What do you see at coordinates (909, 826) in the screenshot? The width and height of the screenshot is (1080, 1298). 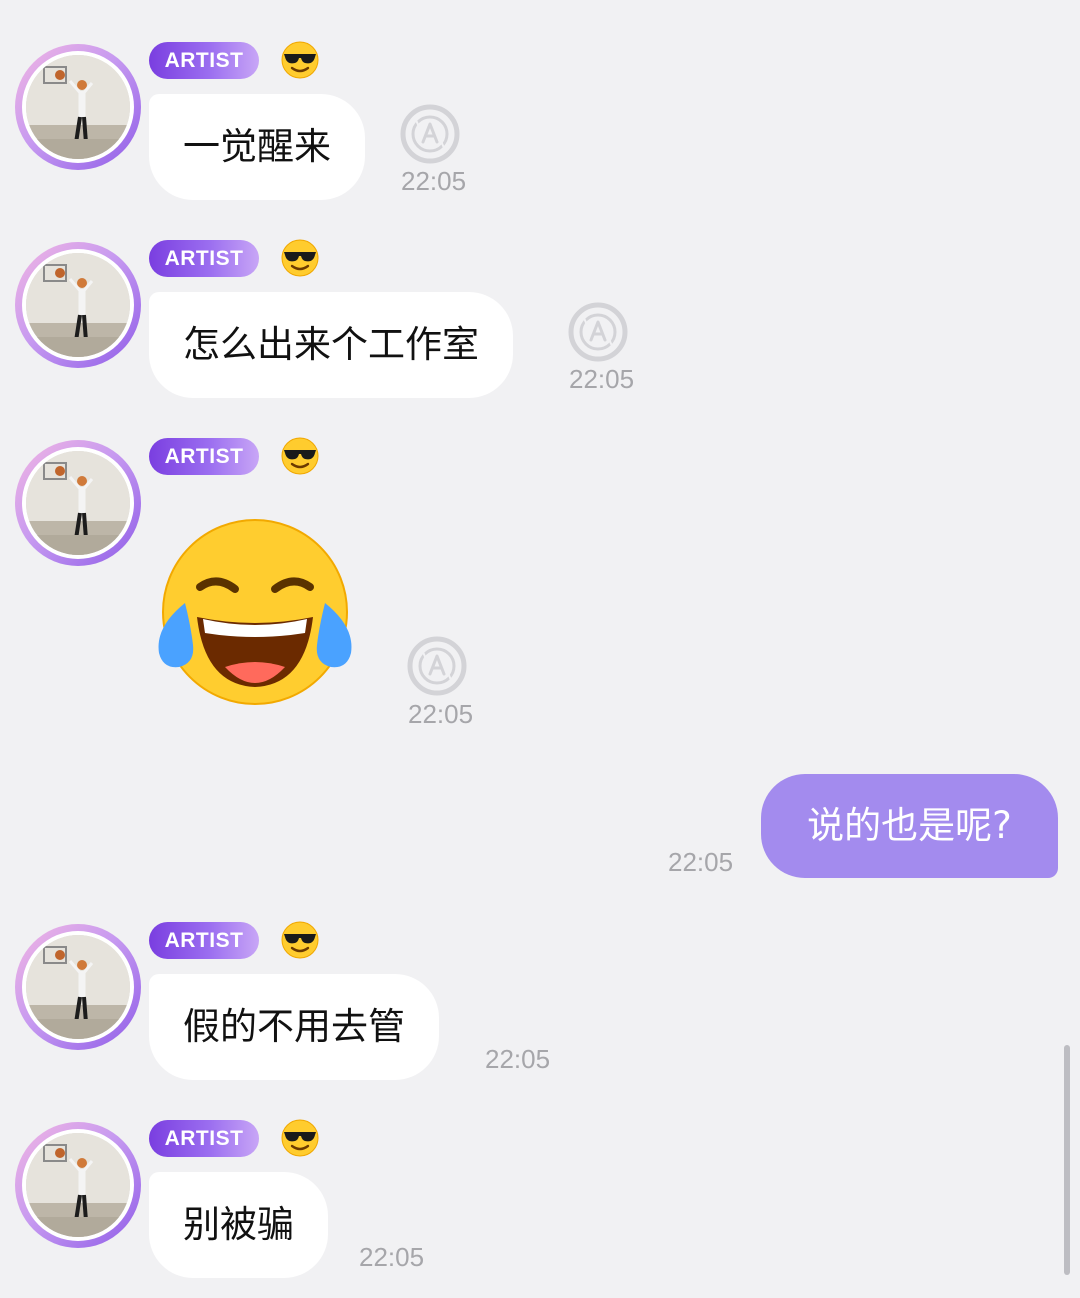 I see `outgoing-message-bubble: 说的也是呢?` at bounding box center [909, 826].